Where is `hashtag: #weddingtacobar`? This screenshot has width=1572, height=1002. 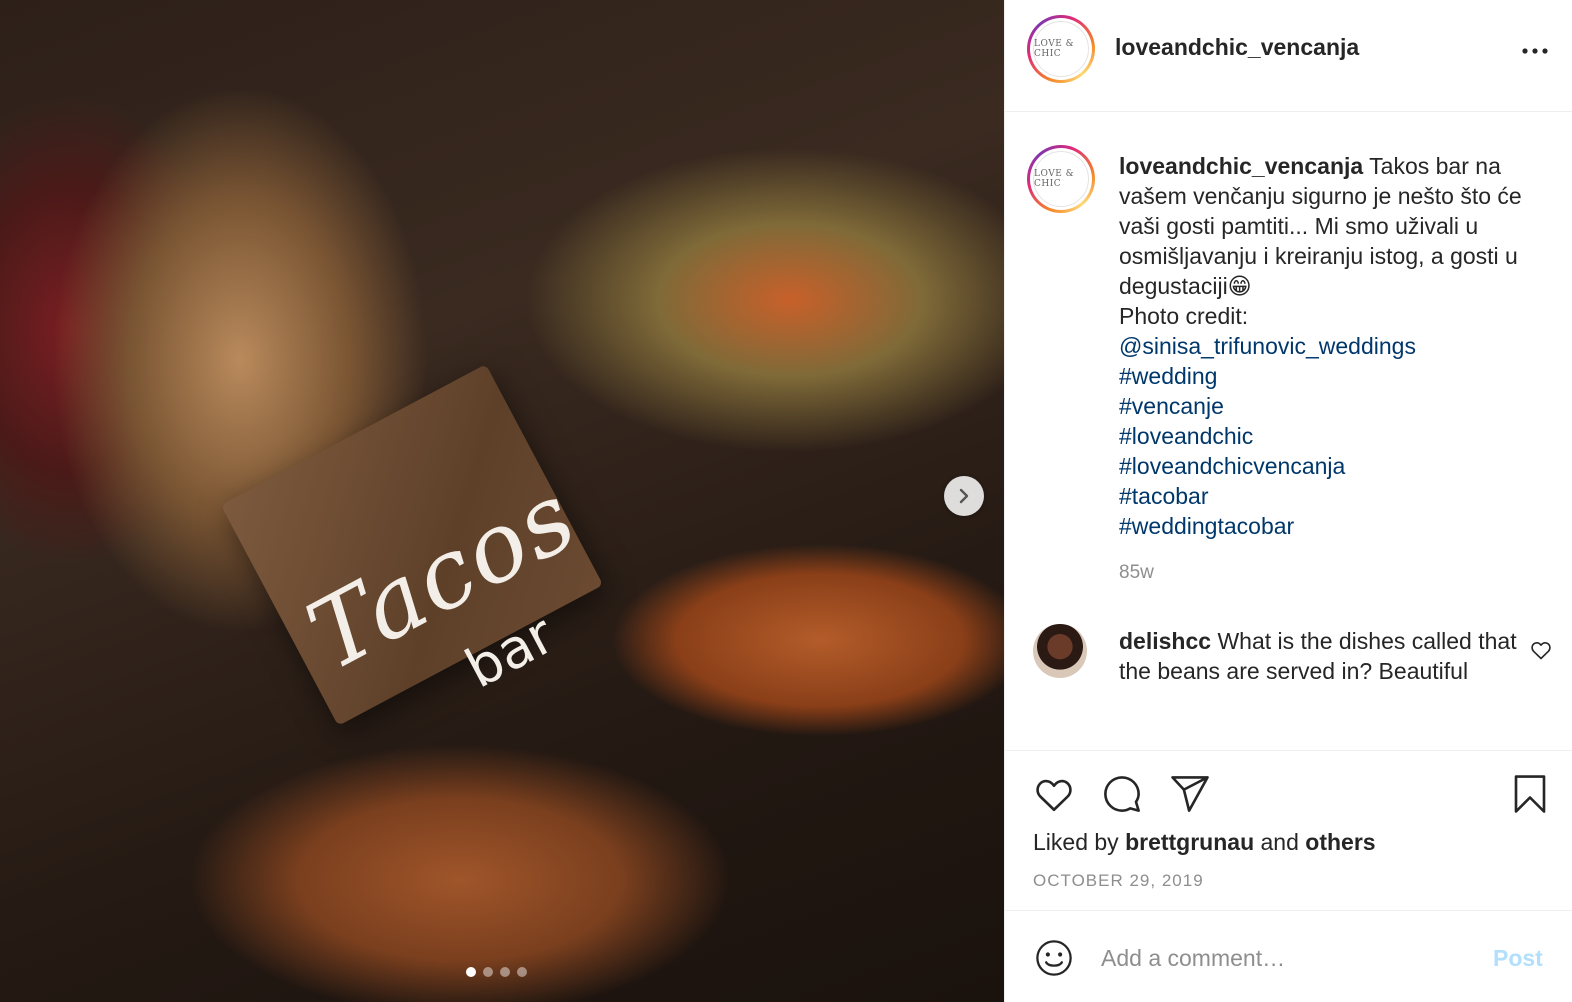 hashtag: #weddingtacobar is located at coordinates (1339, 526).